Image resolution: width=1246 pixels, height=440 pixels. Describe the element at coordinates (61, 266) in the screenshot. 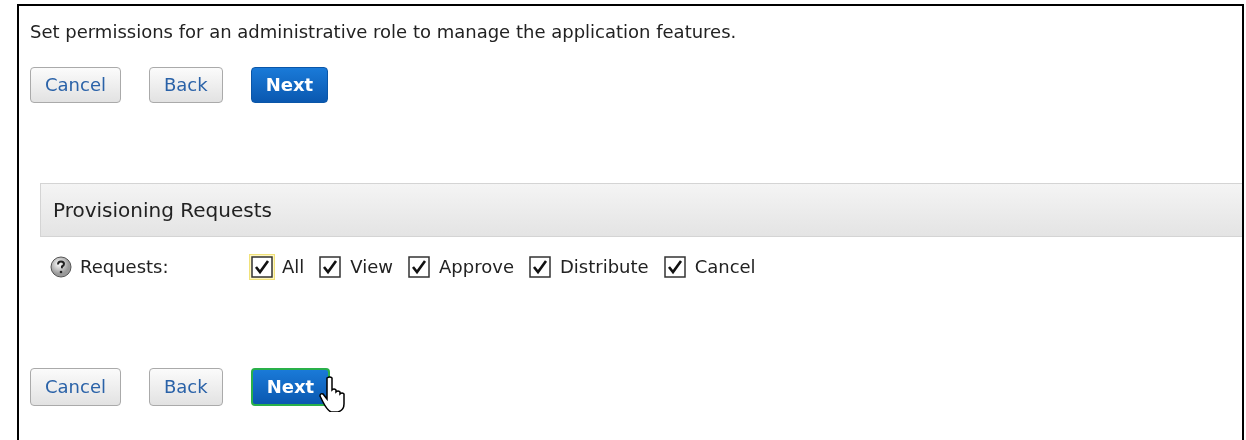

I see `help-icon` at that location.